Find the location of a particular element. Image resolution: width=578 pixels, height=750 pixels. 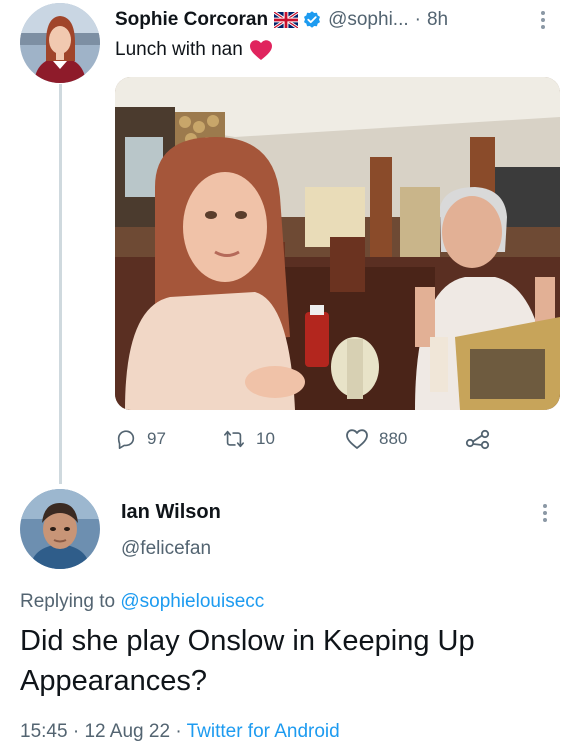

more-options-icon is located at coordinates (543, 20).